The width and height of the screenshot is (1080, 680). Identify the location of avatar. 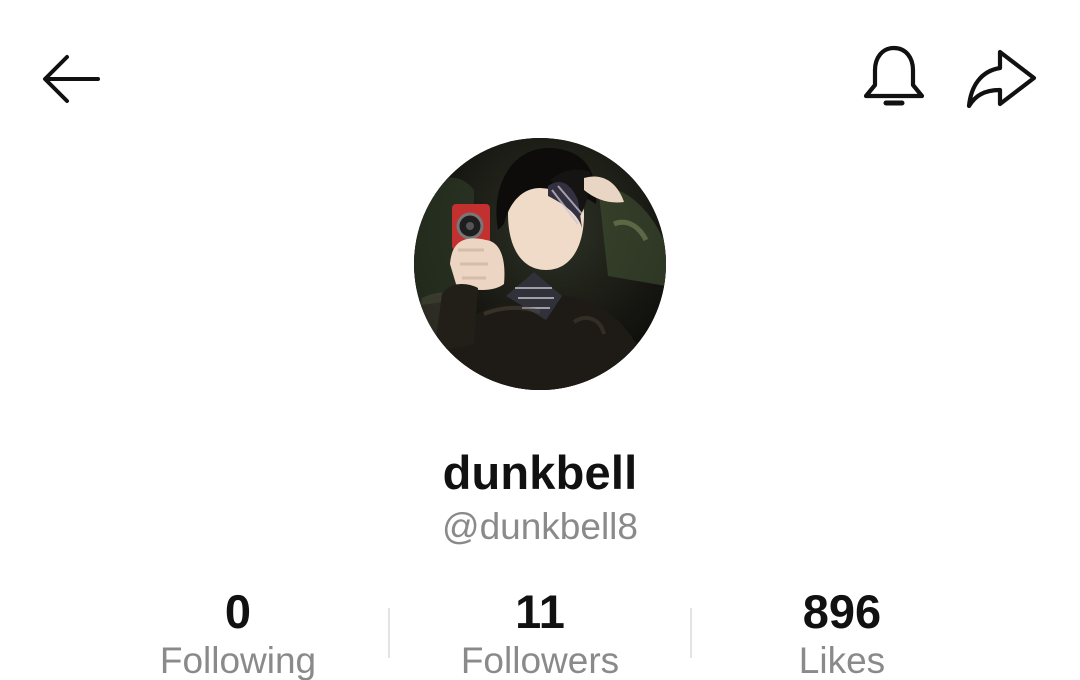
(540, 264).